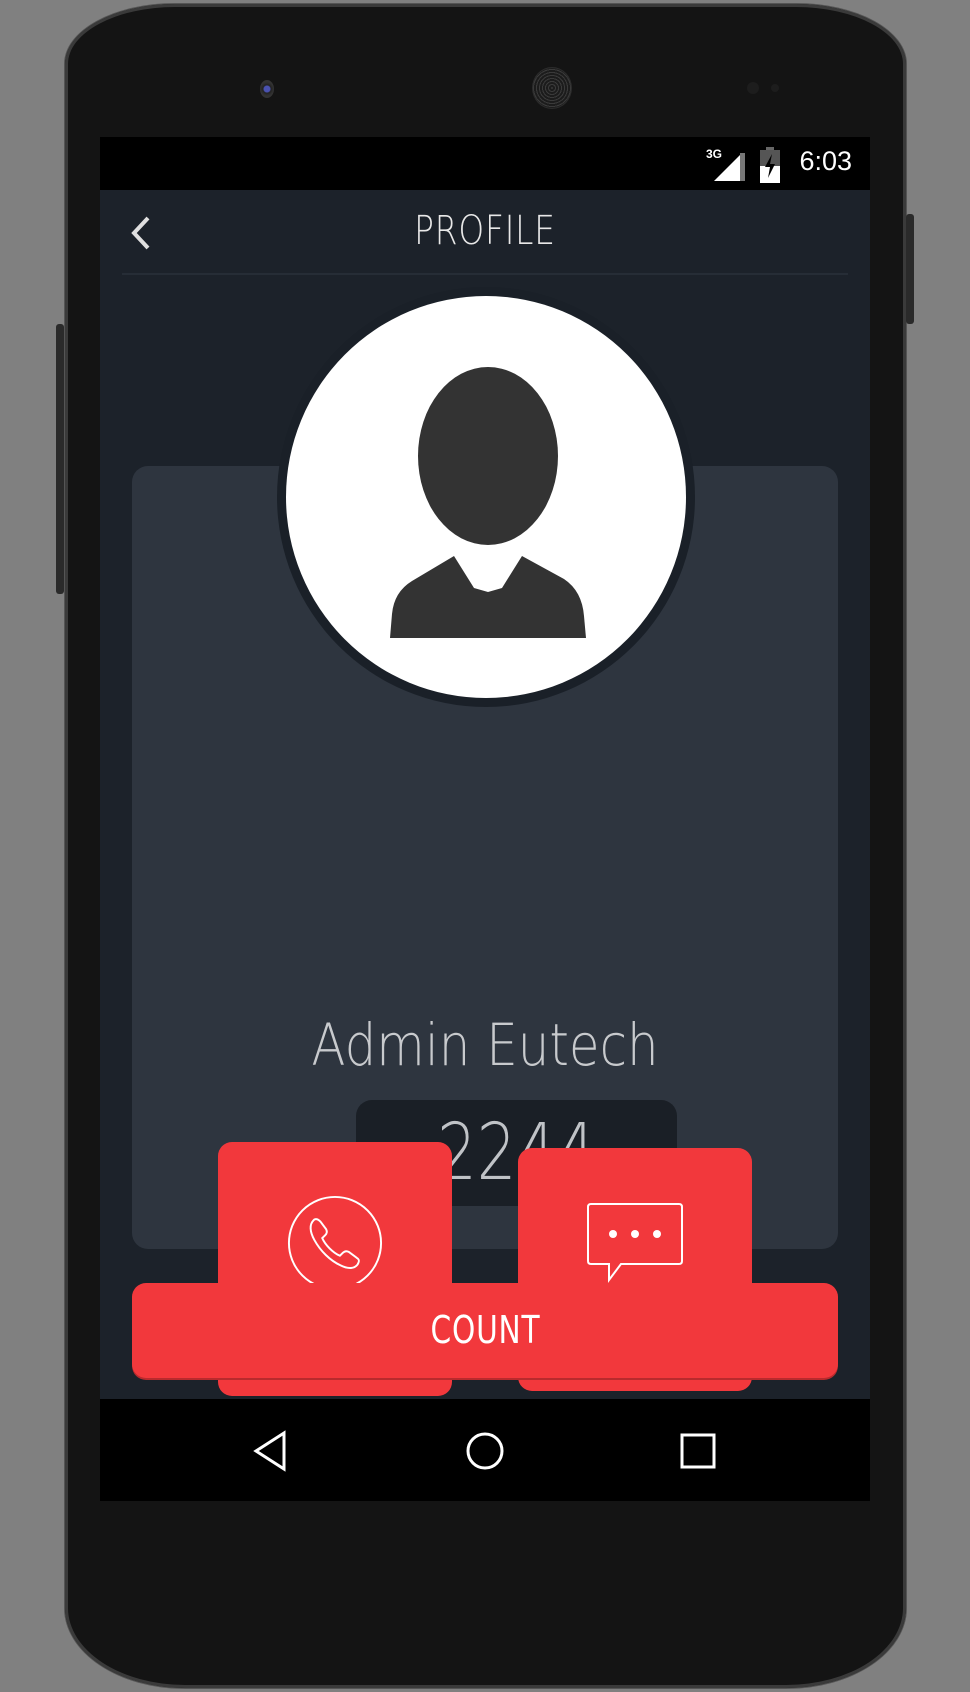 This screenshot has height=1692, width=970. Describe the element at coordinates (753, 88) in the screenshot. I see `proximity-sensor` at that location.